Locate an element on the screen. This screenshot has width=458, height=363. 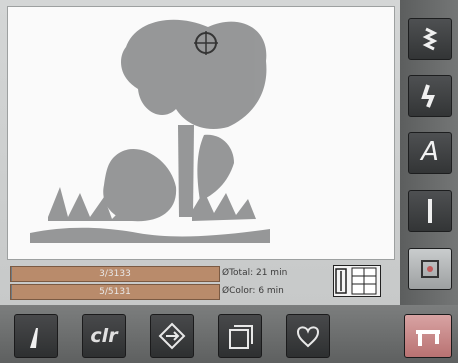
stitch-button is located at coordinates (430, 39).